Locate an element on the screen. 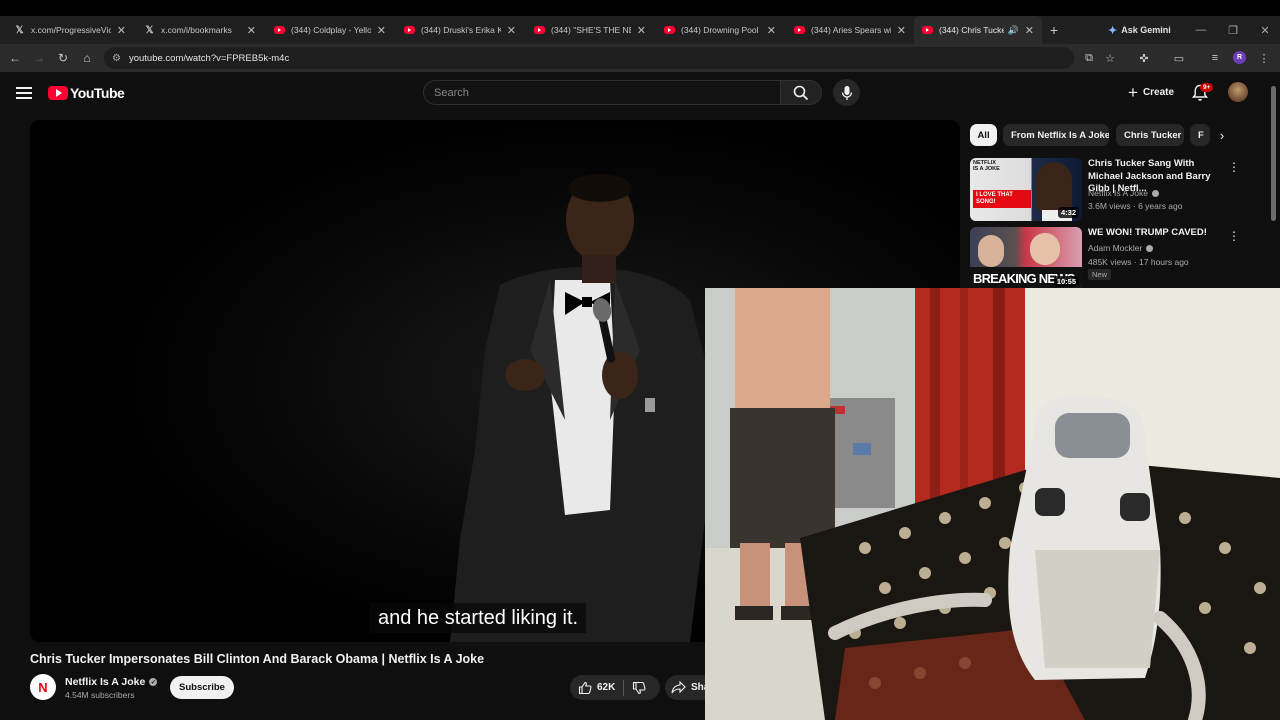 Image resolution: width=1280 pixels, height=720 pixels. recommendation-meta: 485K views · 17 hours ago is located at coordinates (1138, 262).